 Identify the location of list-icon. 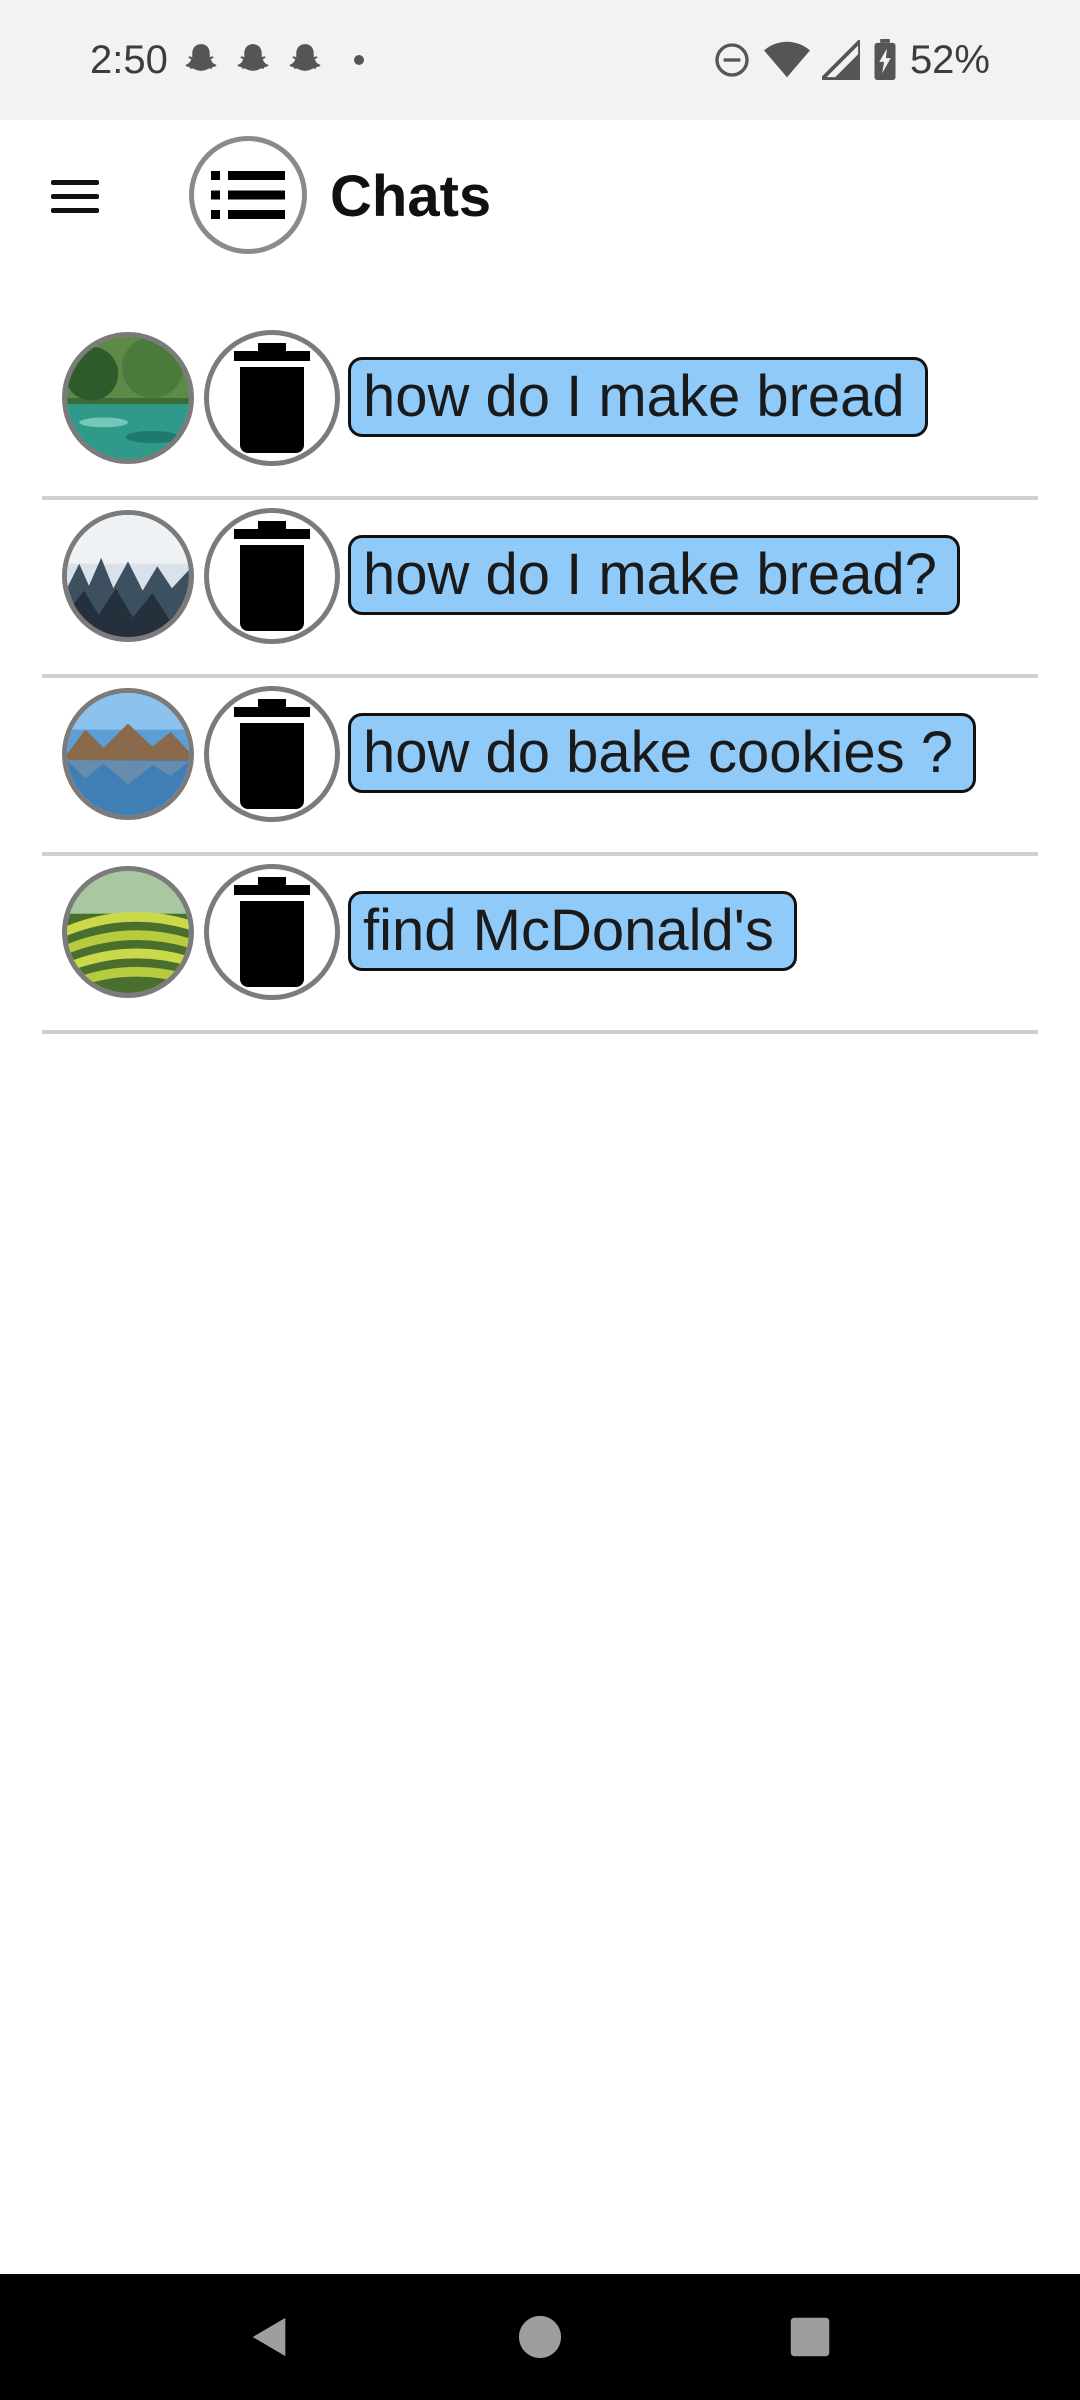
(248, 195).